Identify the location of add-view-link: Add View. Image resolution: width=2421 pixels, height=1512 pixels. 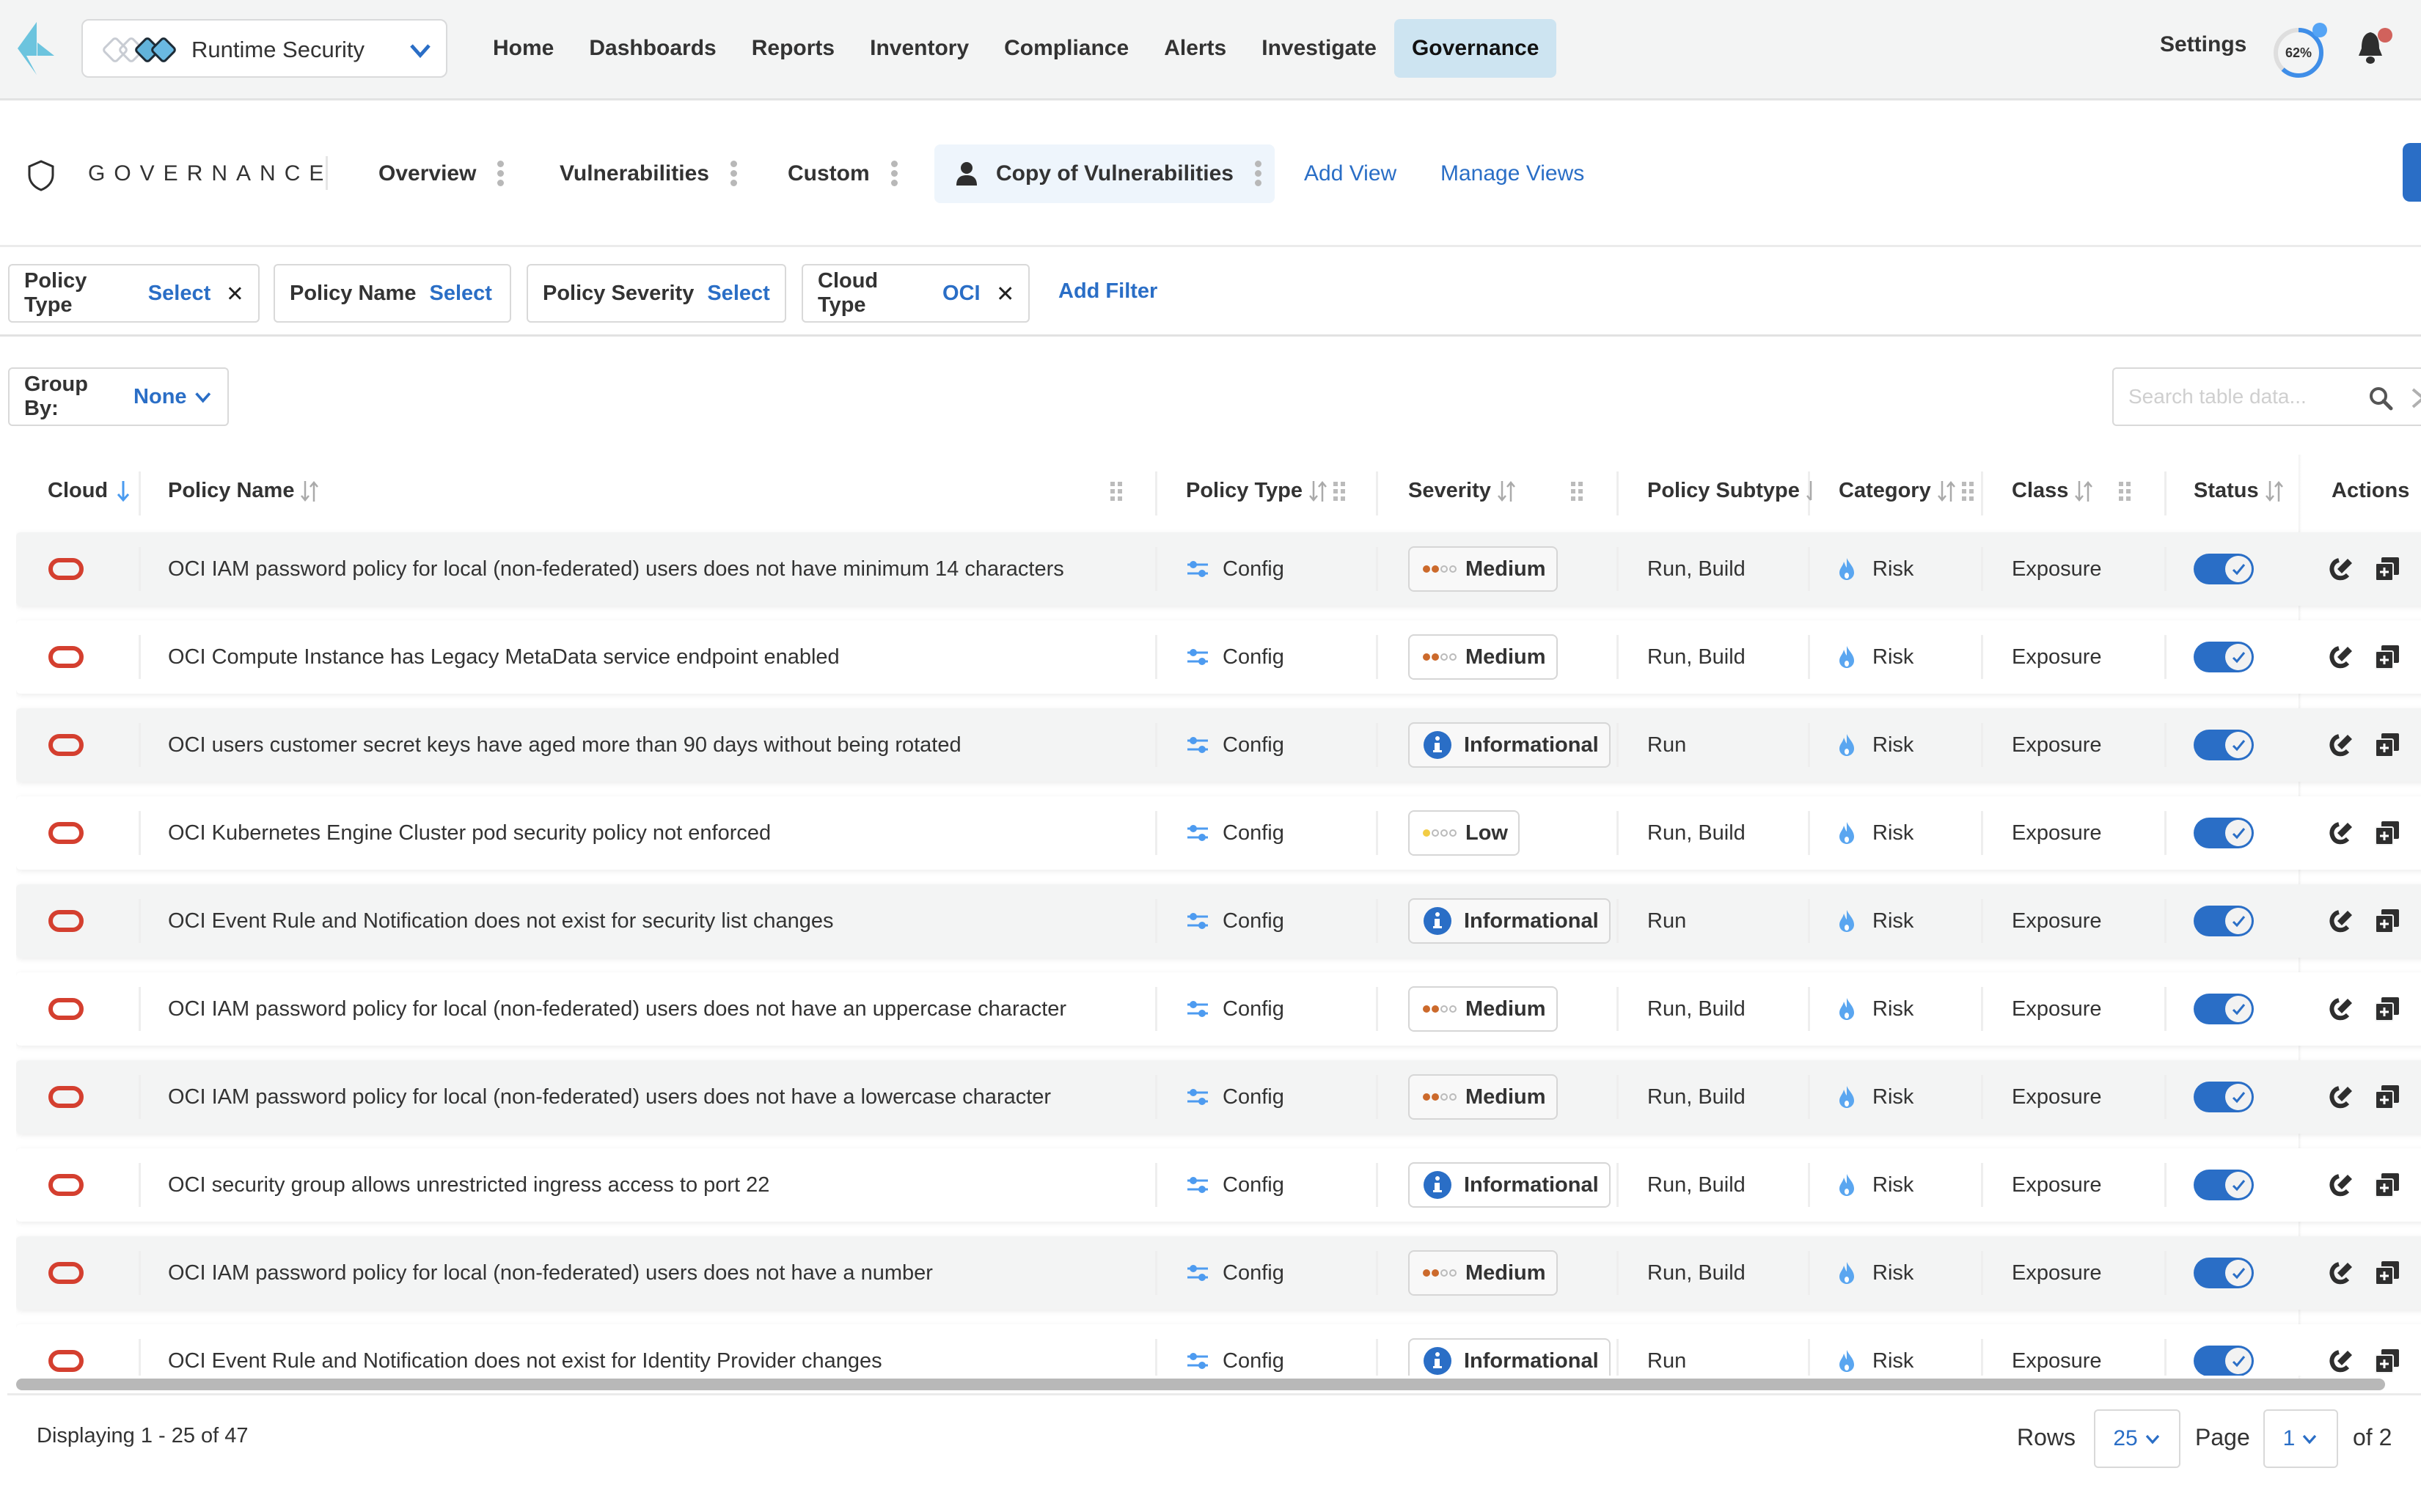
(1350, 173).